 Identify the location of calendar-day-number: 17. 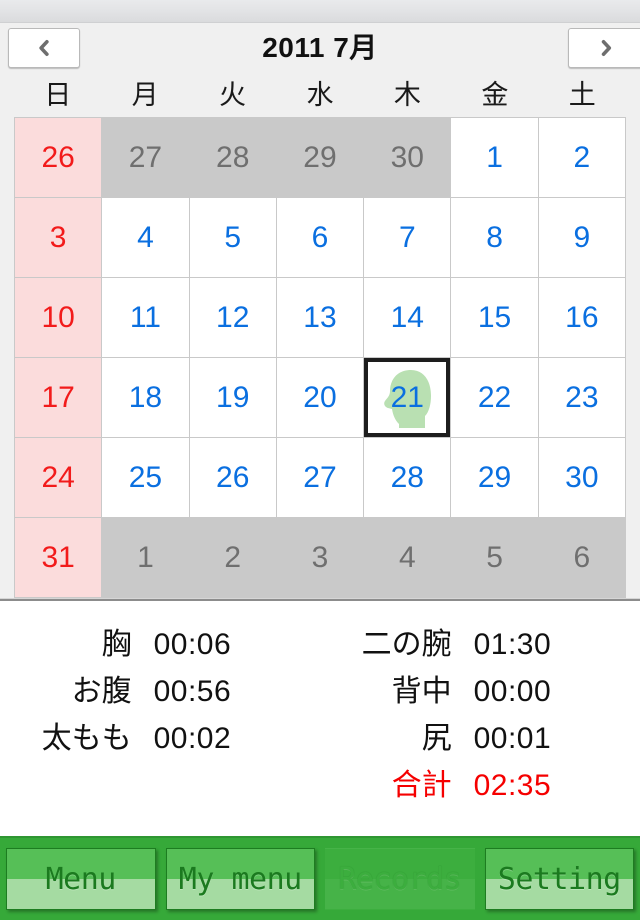
(58, 397).